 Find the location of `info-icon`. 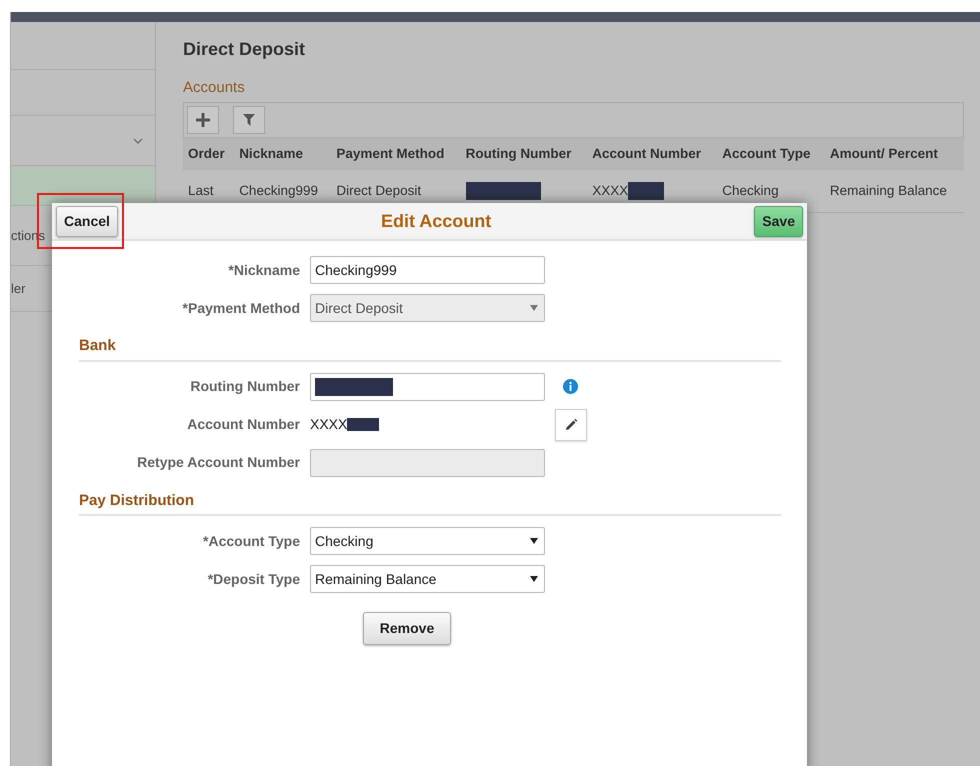

info-icon is located at coordinates (570, 386).